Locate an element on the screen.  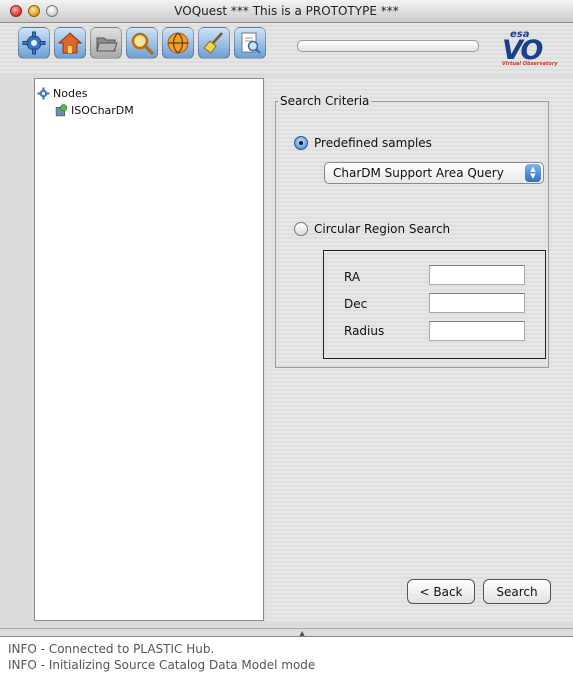
up-down-arrows-icon: ▲ ▼ is located at coordinates (533, 173).